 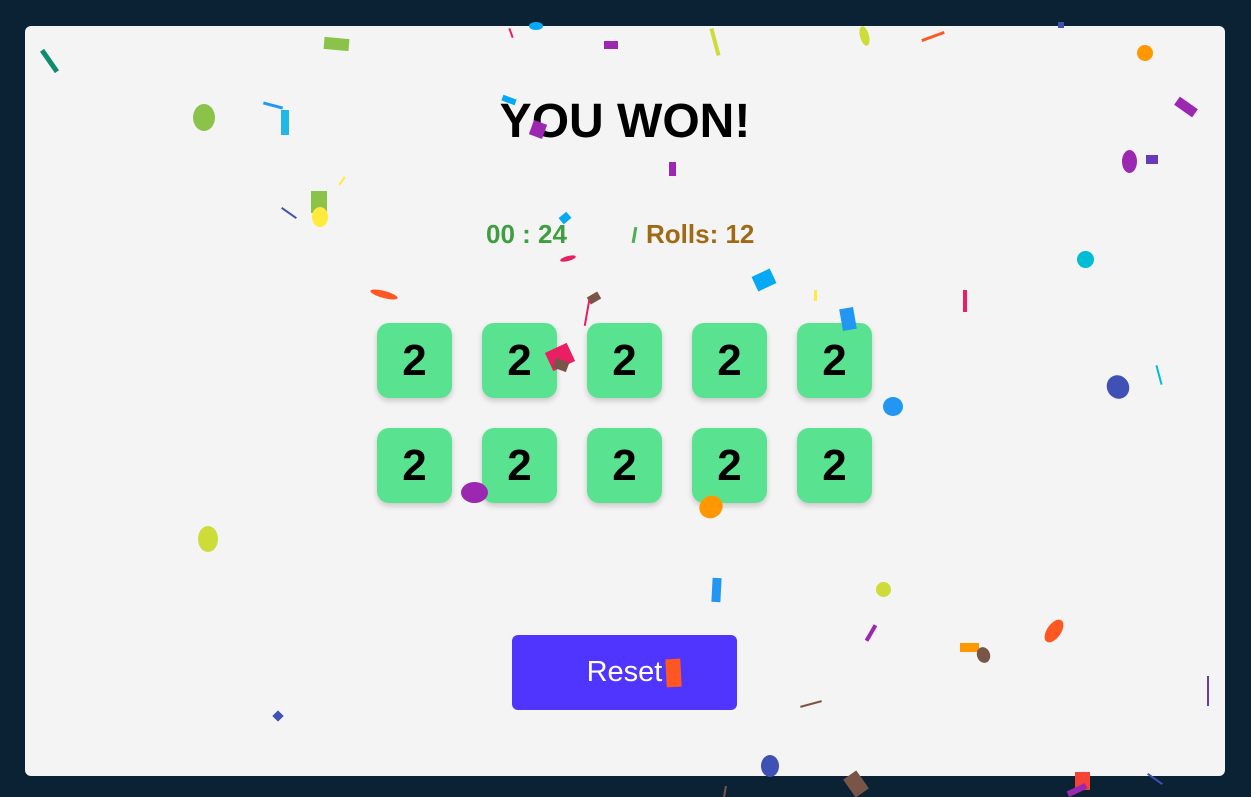 I want to click on stats-bar: 00 : 24 Rolls: 12, so click(x=625, y=234).